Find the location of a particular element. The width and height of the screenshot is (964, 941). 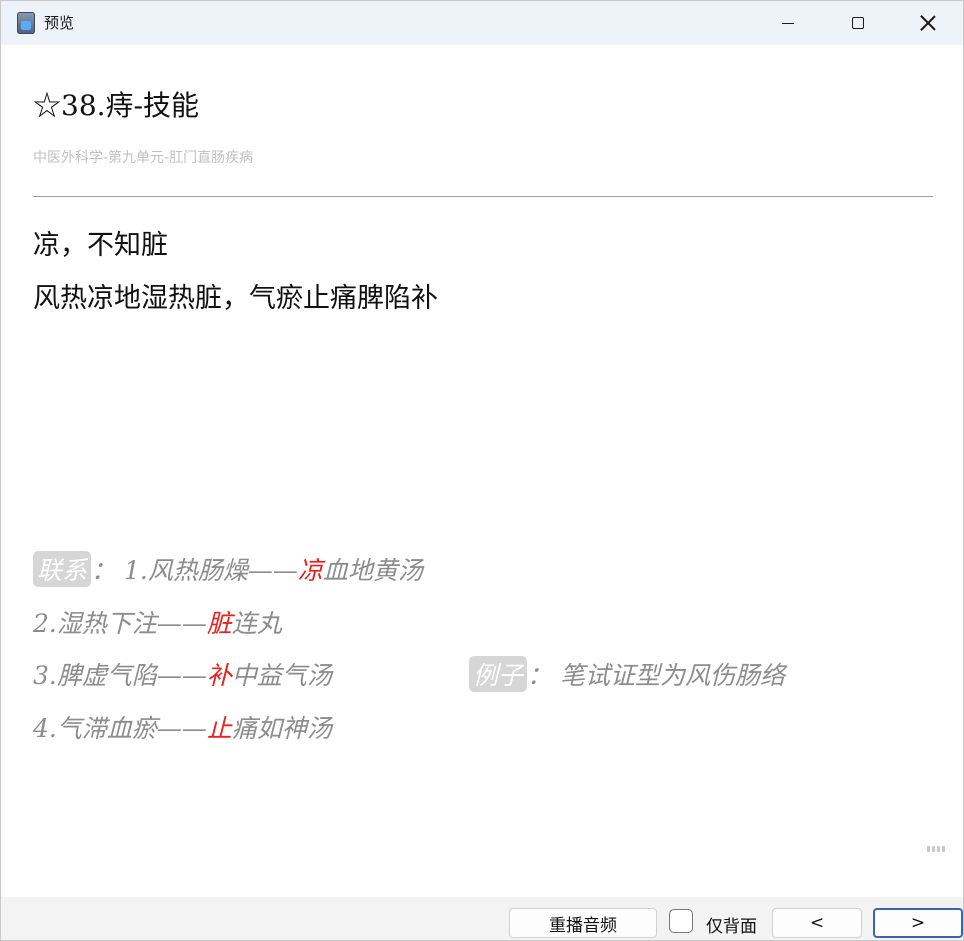

note-item-1: 联系： 1.风热肠燥——凉血地黄汤 is located at coordinates (228, 569).